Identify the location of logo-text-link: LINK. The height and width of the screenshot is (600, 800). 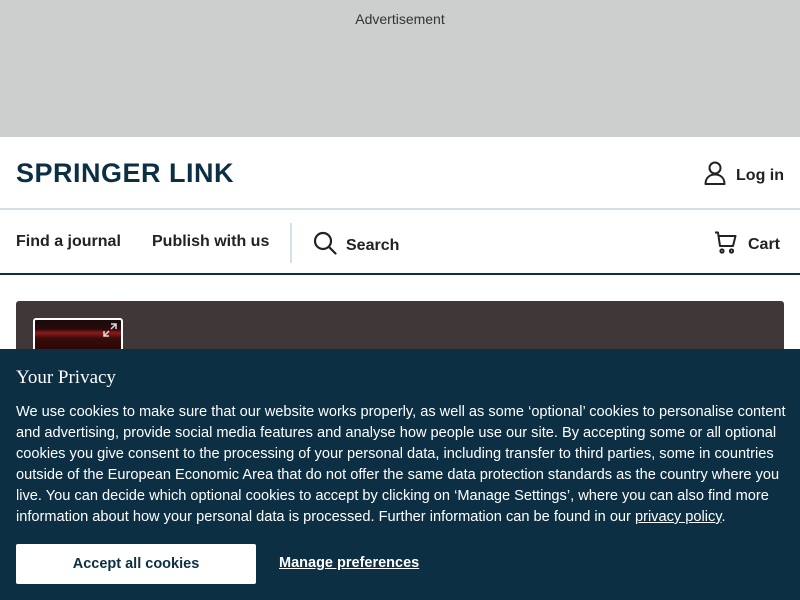
(202, 173).